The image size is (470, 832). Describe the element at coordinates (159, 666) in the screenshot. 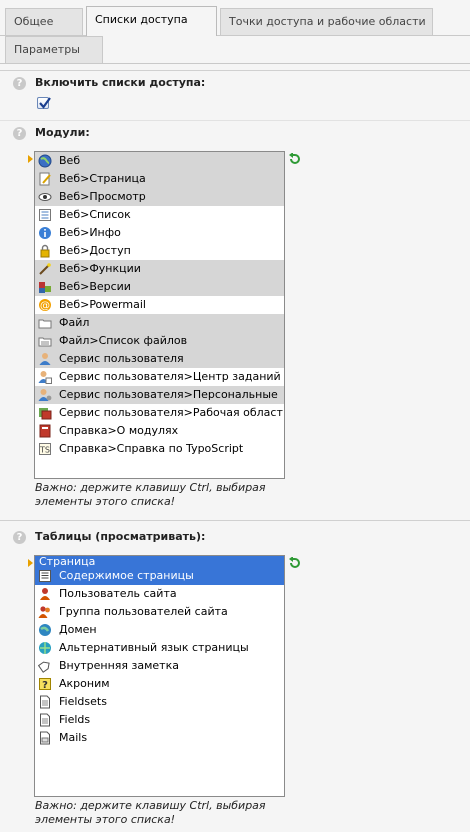

I see `list-item: Внутренняя заметка` at that location.